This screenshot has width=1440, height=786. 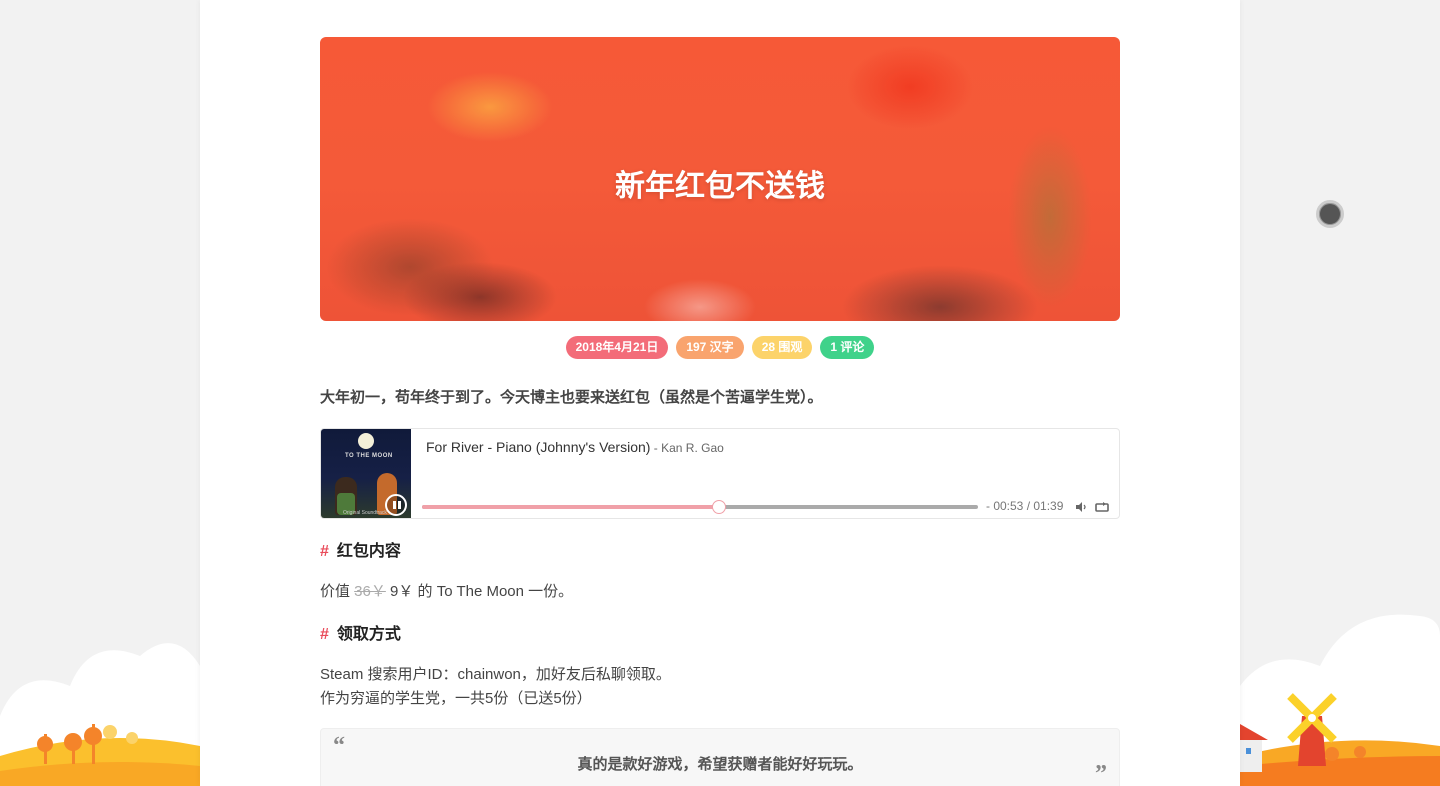 I want to click on album-title: TO THE MOON, so click(x=369, y=456).